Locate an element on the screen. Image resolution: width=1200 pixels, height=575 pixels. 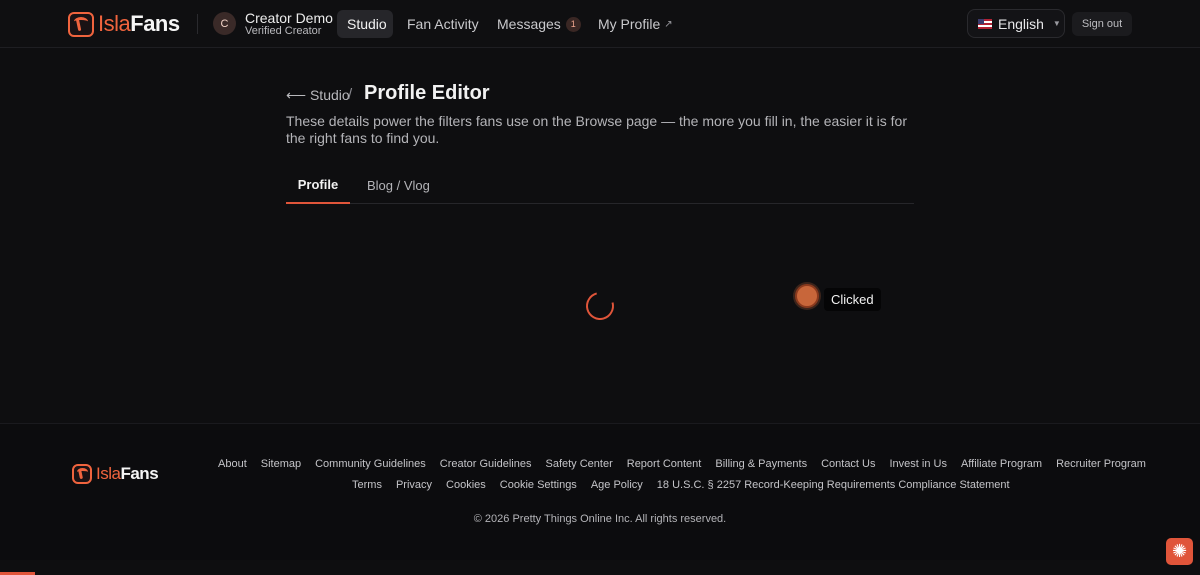
footer-link-terms: Terms is located at coordinates (367, 485).